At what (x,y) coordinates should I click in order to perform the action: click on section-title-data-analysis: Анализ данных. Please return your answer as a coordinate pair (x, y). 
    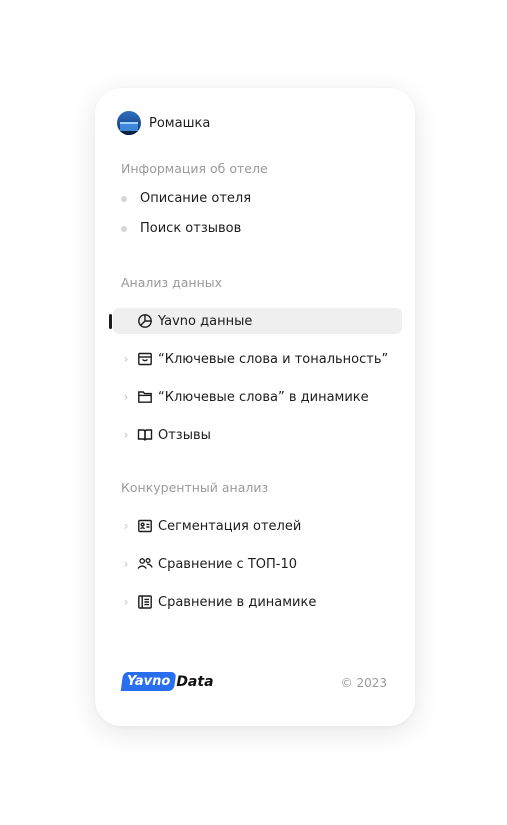
    Looking at the image, I should click on (172, 282).